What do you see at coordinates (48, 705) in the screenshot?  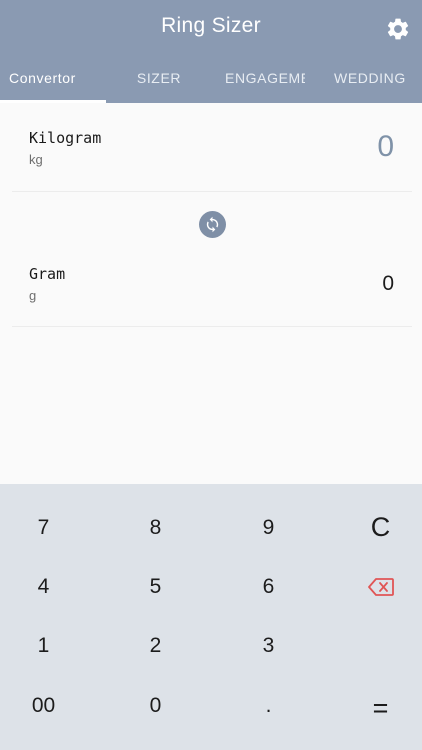 I see `key-double-zero: 00` at bounding box center [48, 705].